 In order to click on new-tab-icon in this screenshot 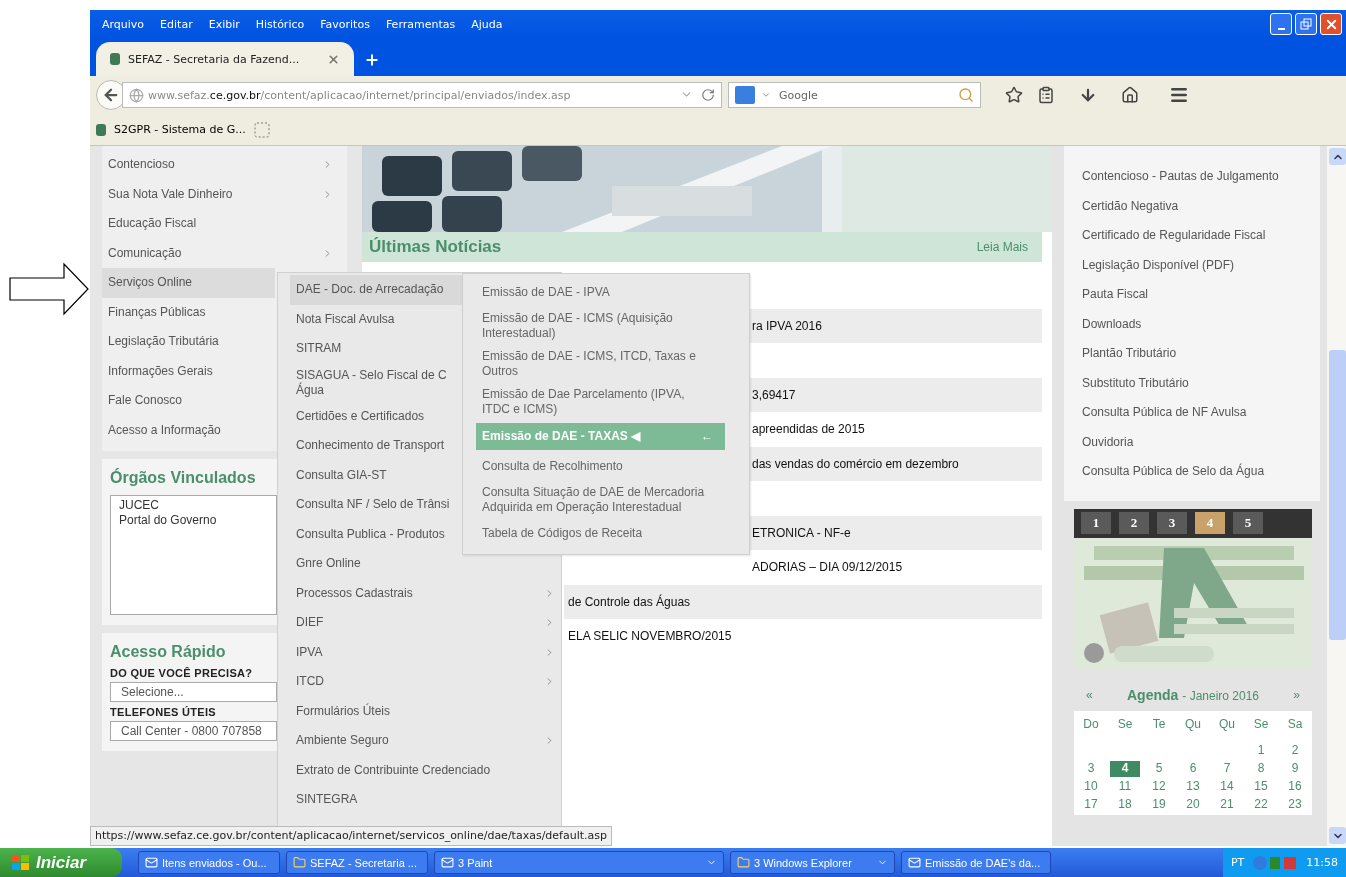, I will do `click(372, 60)`.